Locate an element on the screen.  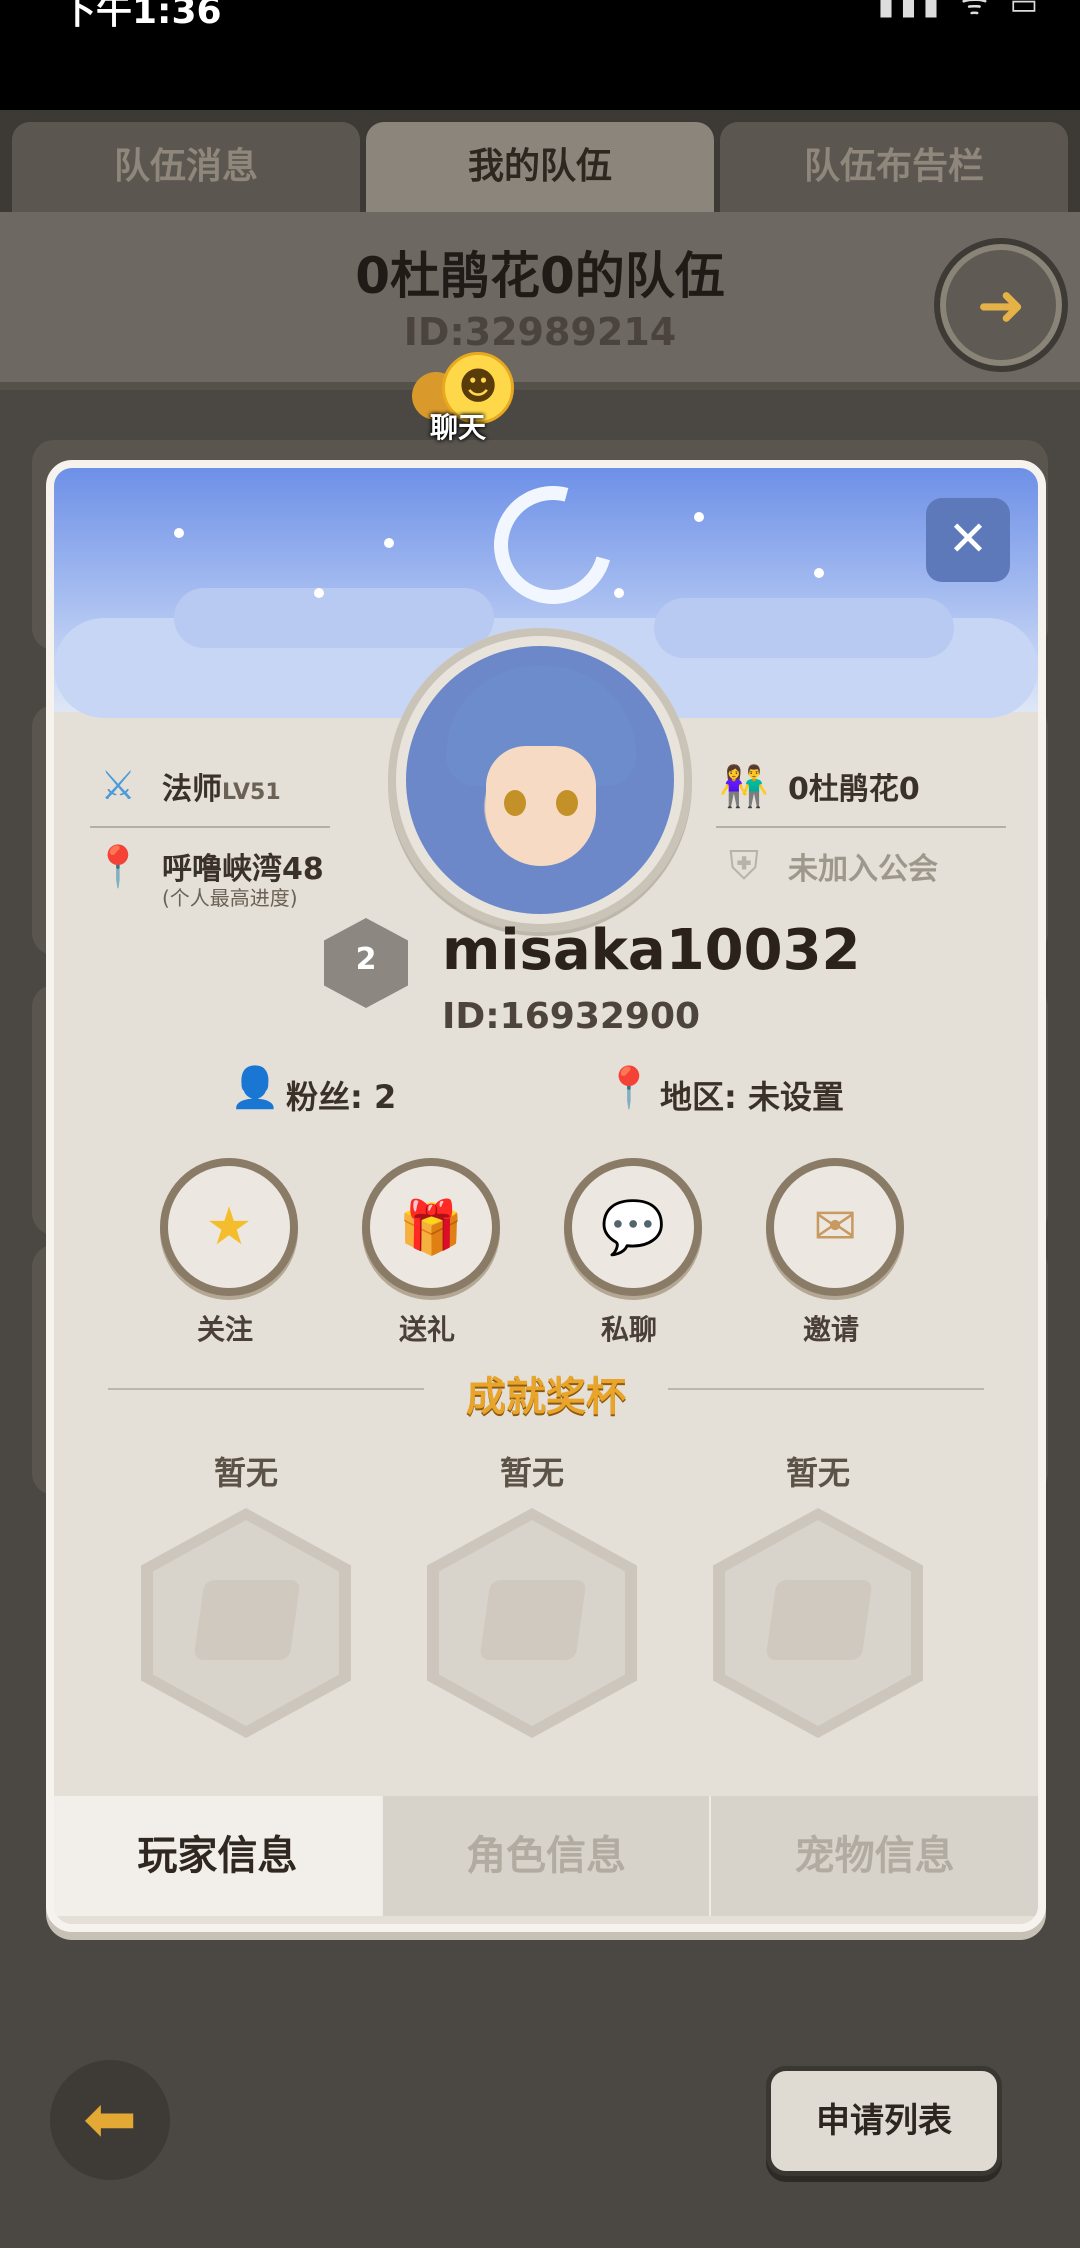
tab-player-info: 玩家信息 is located at coordinates (218, 1856).